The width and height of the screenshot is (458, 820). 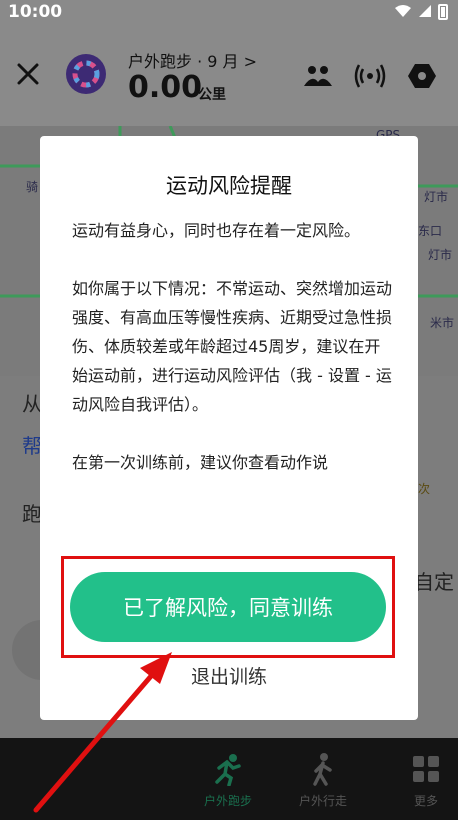 I want to click on nav-label: 户外跑步, so click(x=227, y=801).